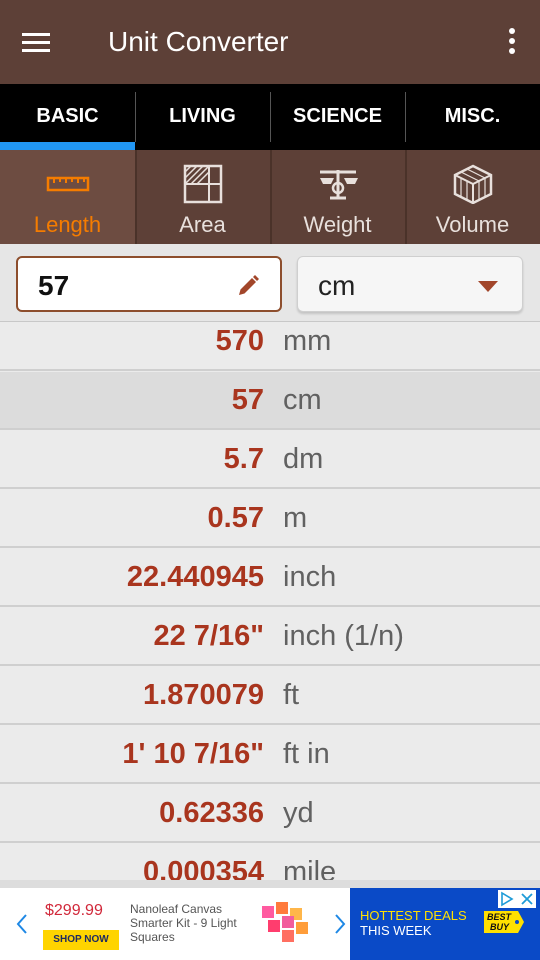  I want to click on shop-now-button: SHOP NOW, so click(81, 940).